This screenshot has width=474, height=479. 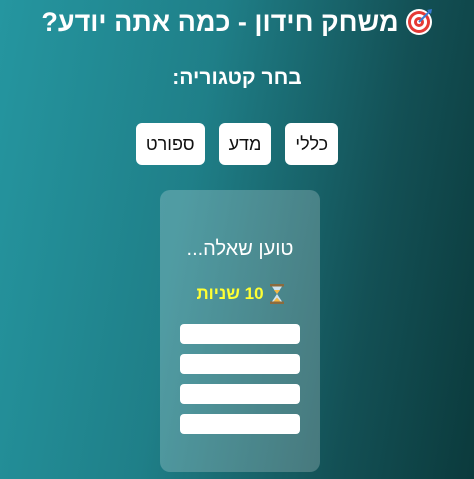 What do you see at coordinates (237, 77) in the screenshot?
I see `category-prompt: בחר קטגוריה:` at bounding box center [237, 77].